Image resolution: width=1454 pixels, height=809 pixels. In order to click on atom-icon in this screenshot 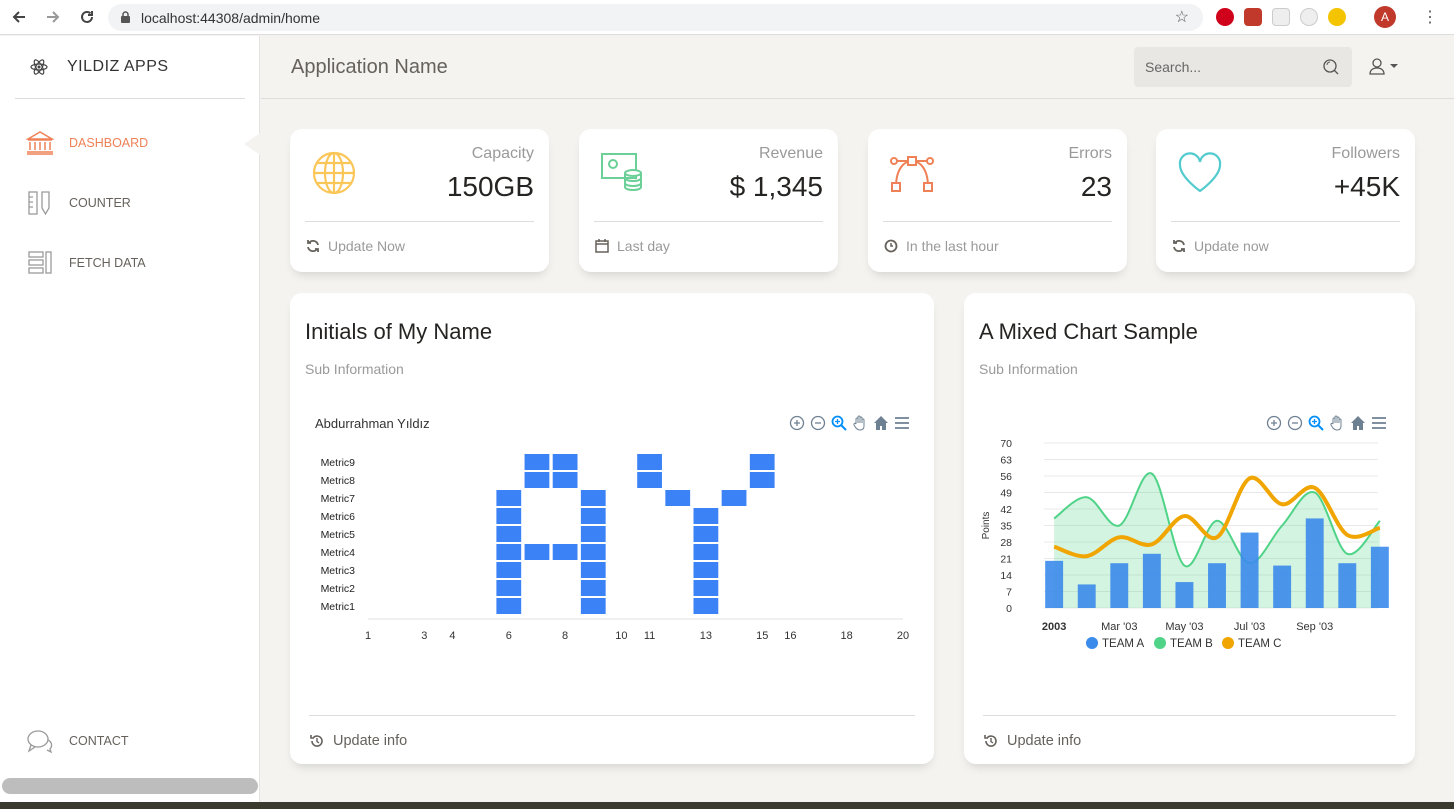, I will do `click(39, 67)`.